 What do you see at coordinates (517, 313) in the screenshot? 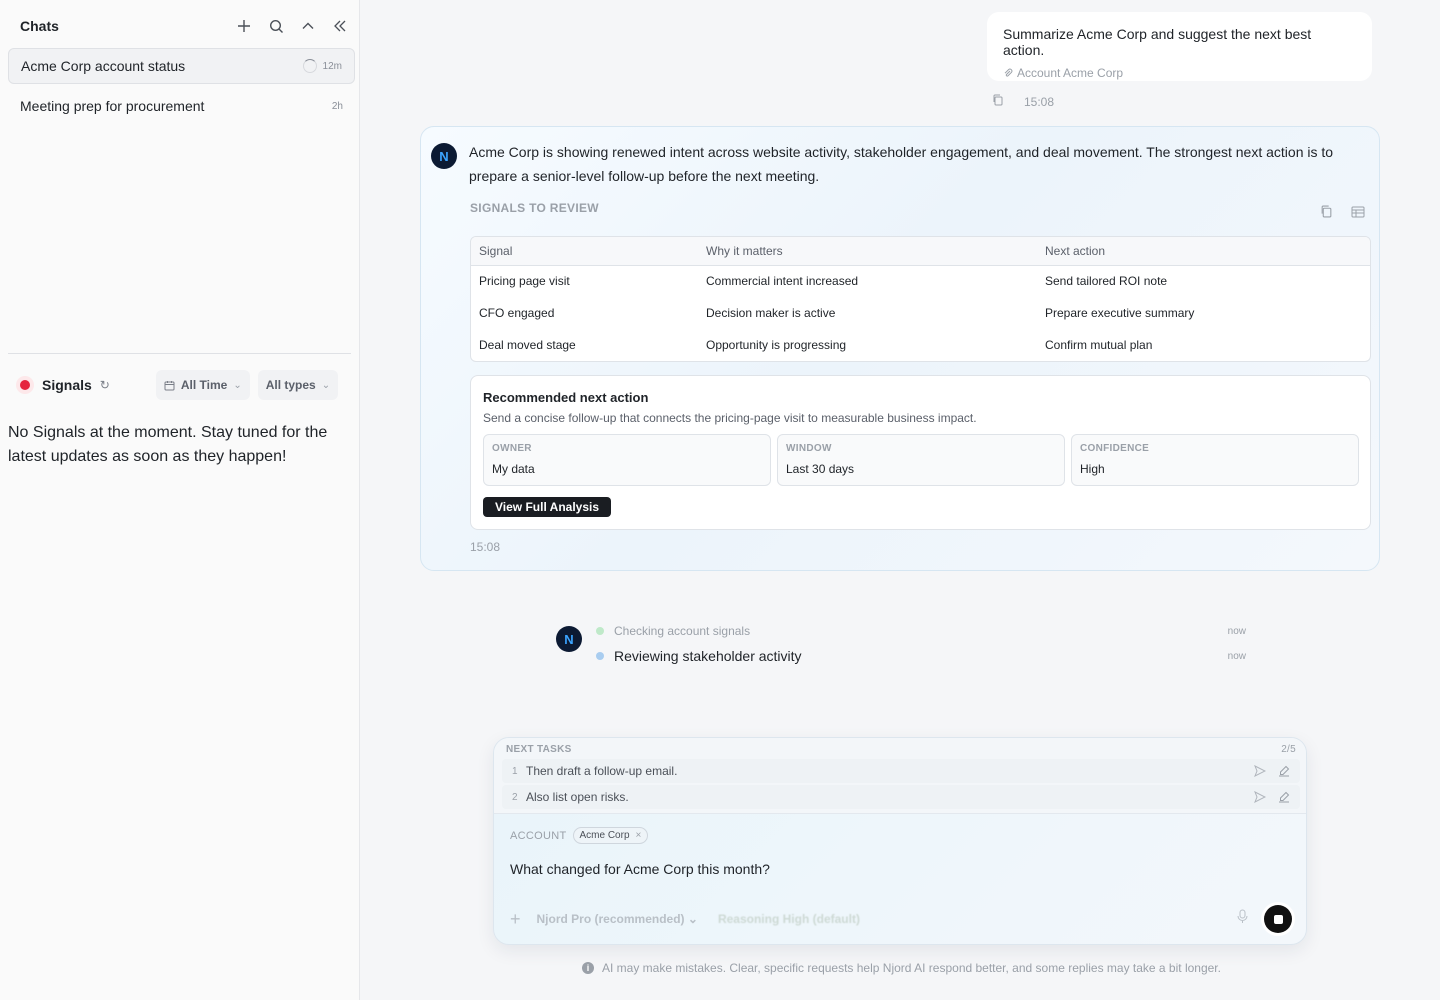
I see `table-cell: CFO engaged` at bounding box center [517, 313].